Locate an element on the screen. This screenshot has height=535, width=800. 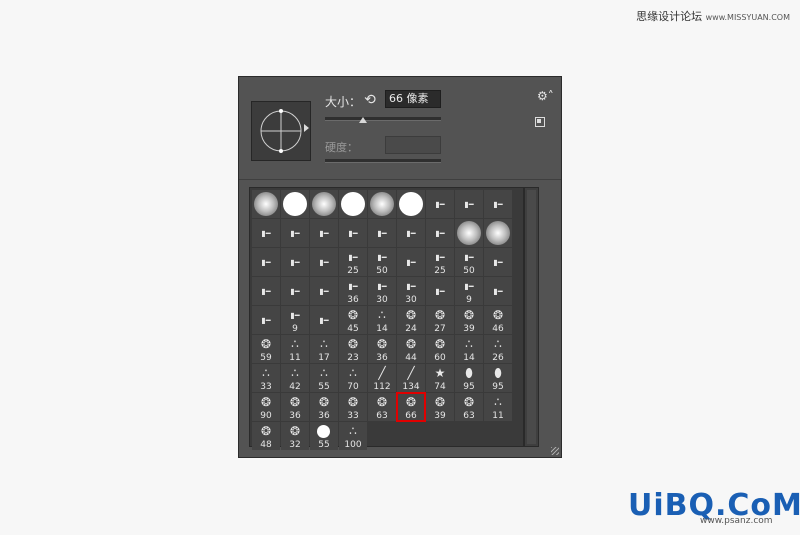
gear-icon: ⚙˄ is located at coordinates (545, 96).